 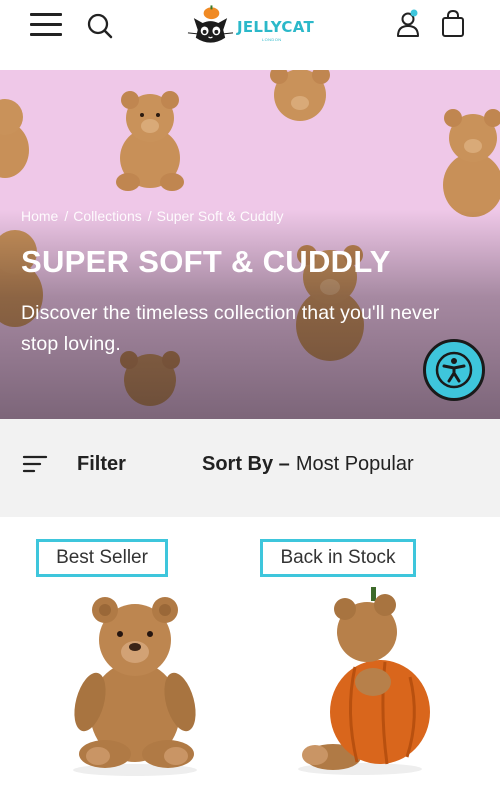 I want to click on site-header: JELLYCAT LONDON, so click(x=250, y=35).